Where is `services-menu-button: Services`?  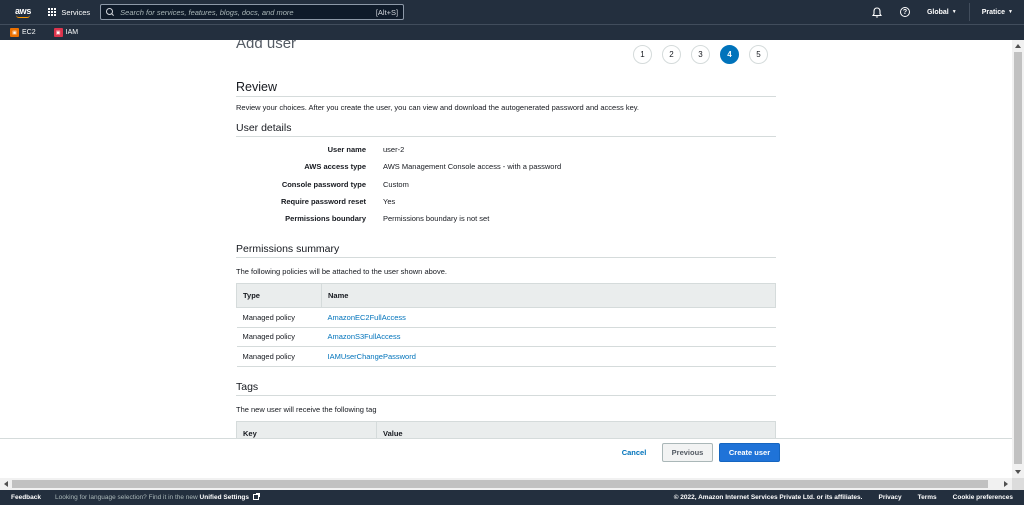
services-menu-button: Services is located at coordinates (69, 12).